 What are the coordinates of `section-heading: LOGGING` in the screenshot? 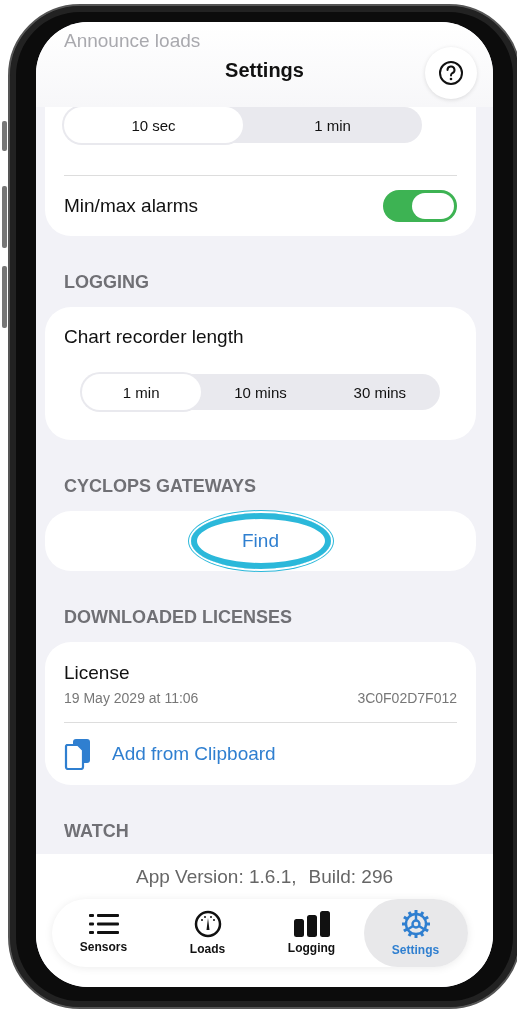 It's located at (106, 282).